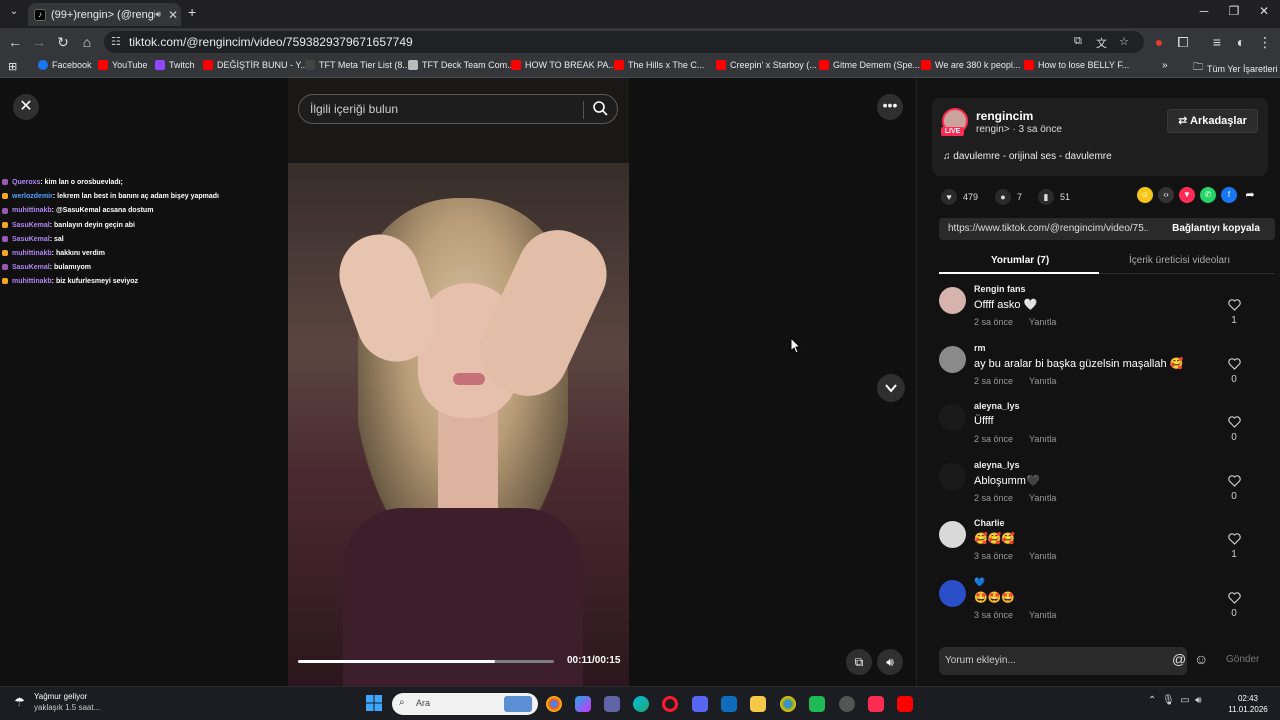  What do you see at coordinates (1187, 195) in the screenshot?
I see `share-friends-icon: ▼` at bounding box center [1187, 195].